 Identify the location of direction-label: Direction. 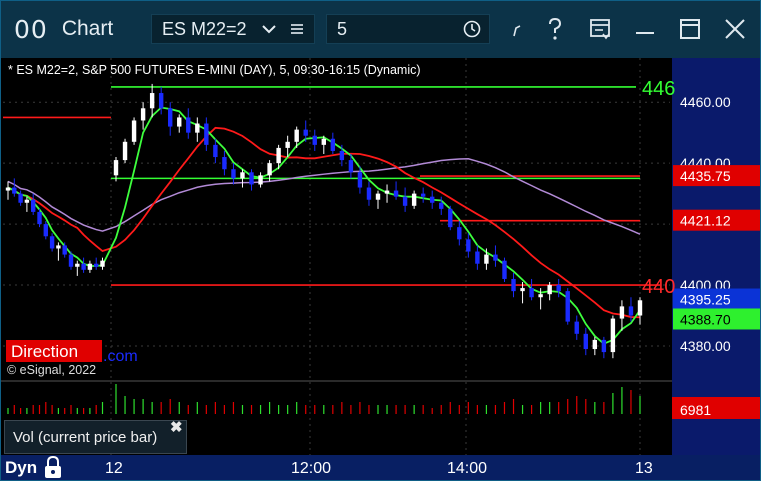
(44, 351).